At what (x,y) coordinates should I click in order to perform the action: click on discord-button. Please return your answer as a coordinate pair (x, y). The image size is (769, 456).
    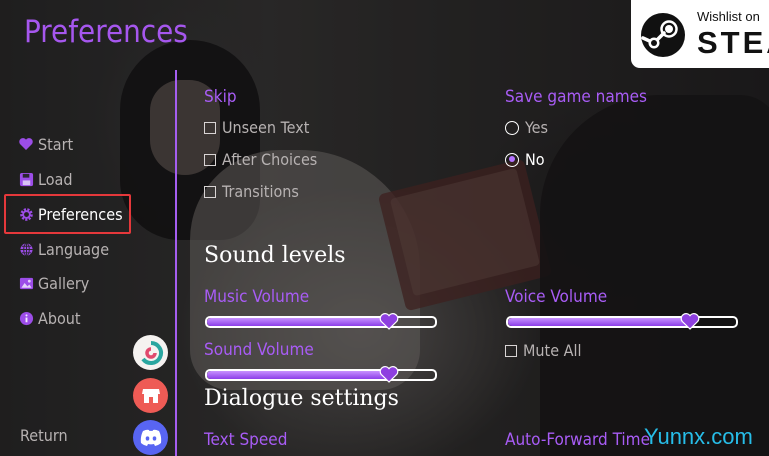
    Looking at the image, I should click on (150, 437).